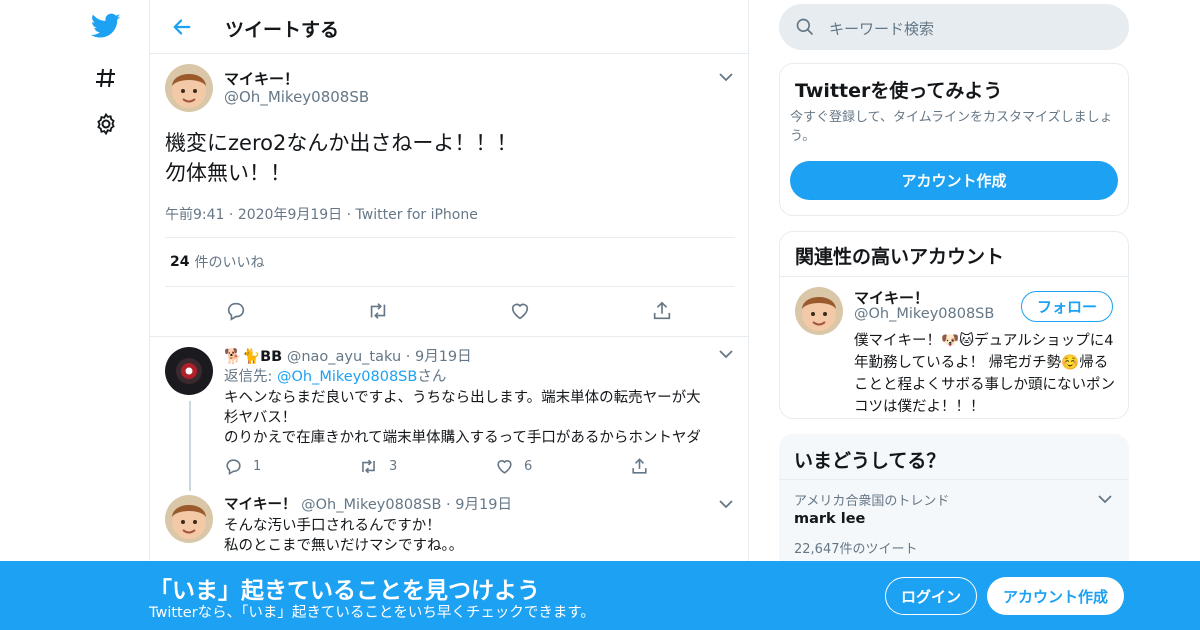 Image resolution: width=1200 pixels, height=630 pixels. I want to click on reply-button: 1, so click(242, 466).